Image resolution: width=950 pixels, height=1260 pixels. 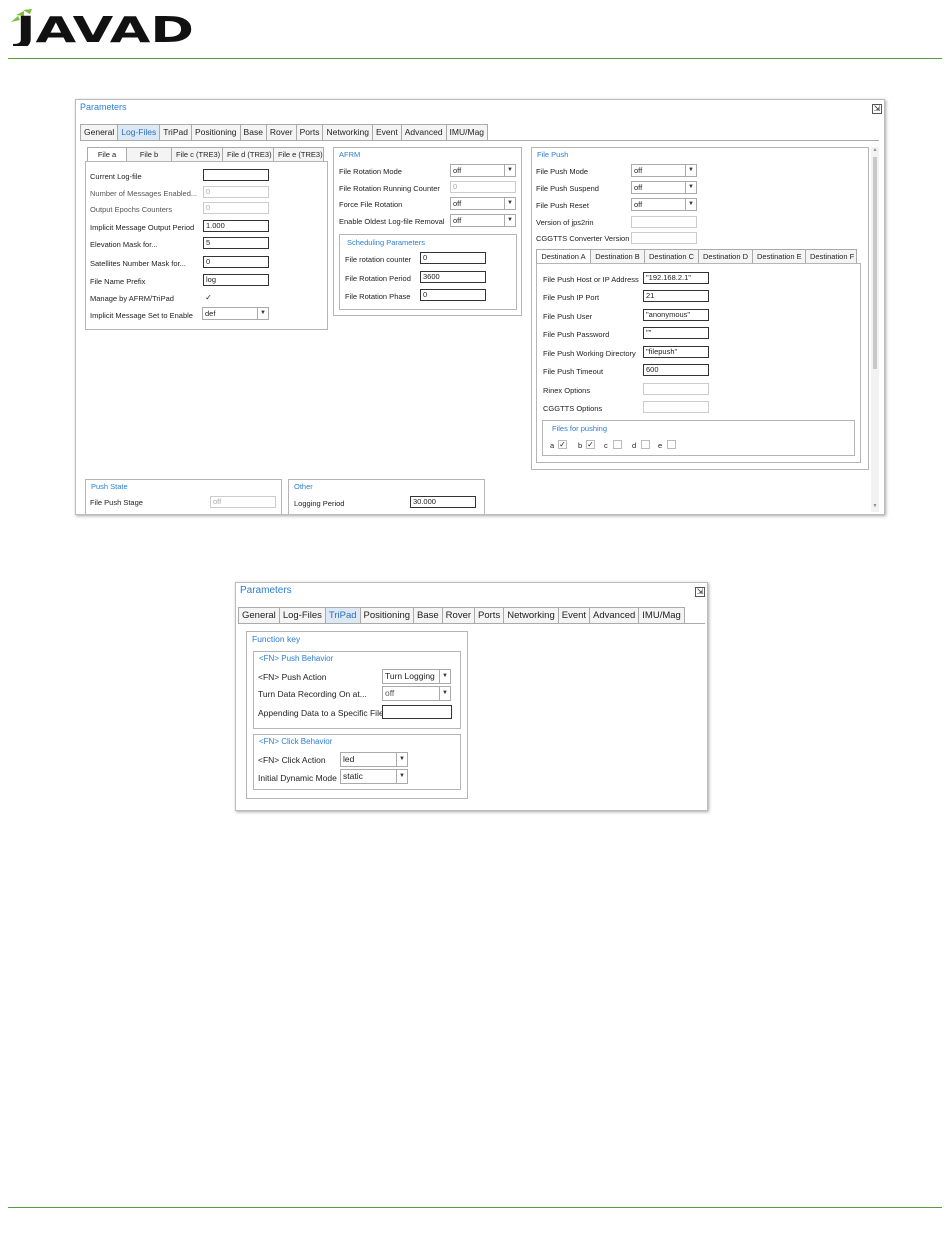 What do you see at coordinates (235, 313) in the screenshot?
I see `impl-set-dropdown: def ▼` at bounding box center [235, 313].